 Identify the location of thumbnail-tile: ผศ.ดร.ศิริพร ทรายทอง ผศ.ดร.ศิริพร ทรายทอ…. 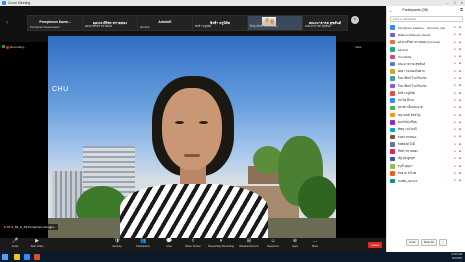
(110, 23).